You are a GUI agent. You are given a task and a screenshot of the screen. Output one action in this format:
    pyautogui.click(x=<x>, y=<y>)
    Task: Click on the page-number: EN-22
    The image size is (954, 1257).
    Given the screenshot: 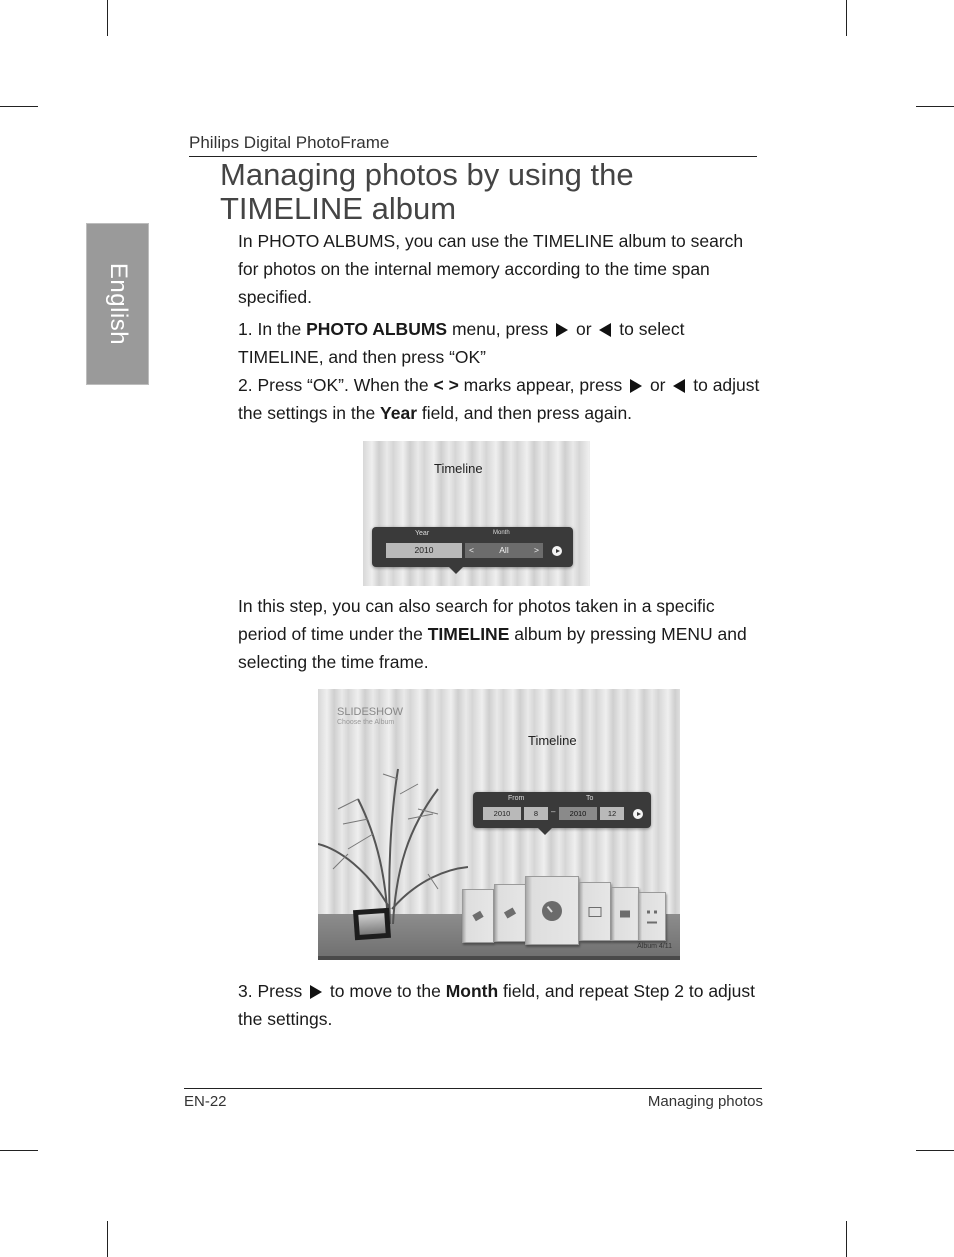 What is the action you would take?
    pyautogui.click(x=205, y=1101)
    